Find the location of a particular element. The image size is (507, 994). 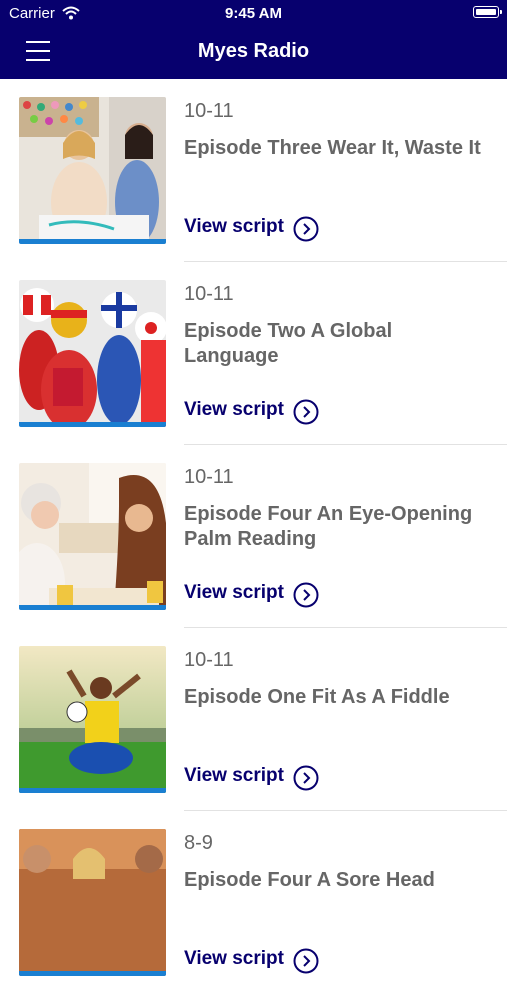

status-time: 9:45 AM is located at coordinates (253, 13).